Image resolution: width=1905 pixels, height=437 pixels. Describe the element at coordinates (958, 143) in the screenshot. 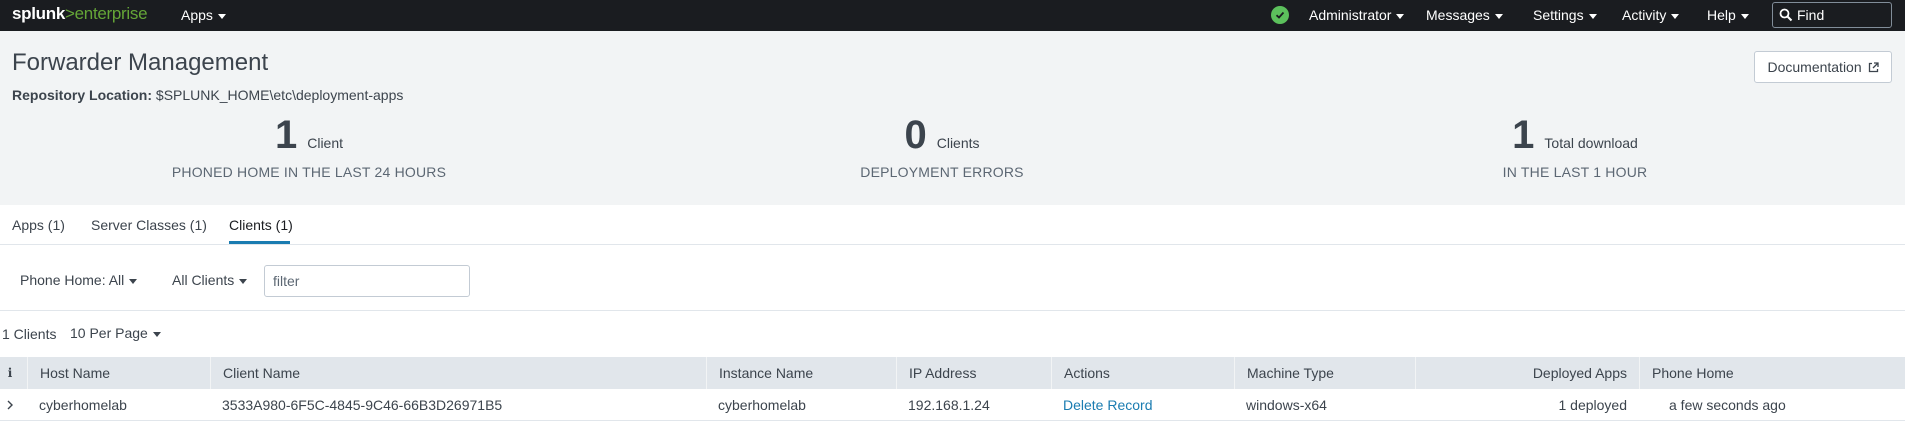

I see `stat-unit: Clients` at that location.